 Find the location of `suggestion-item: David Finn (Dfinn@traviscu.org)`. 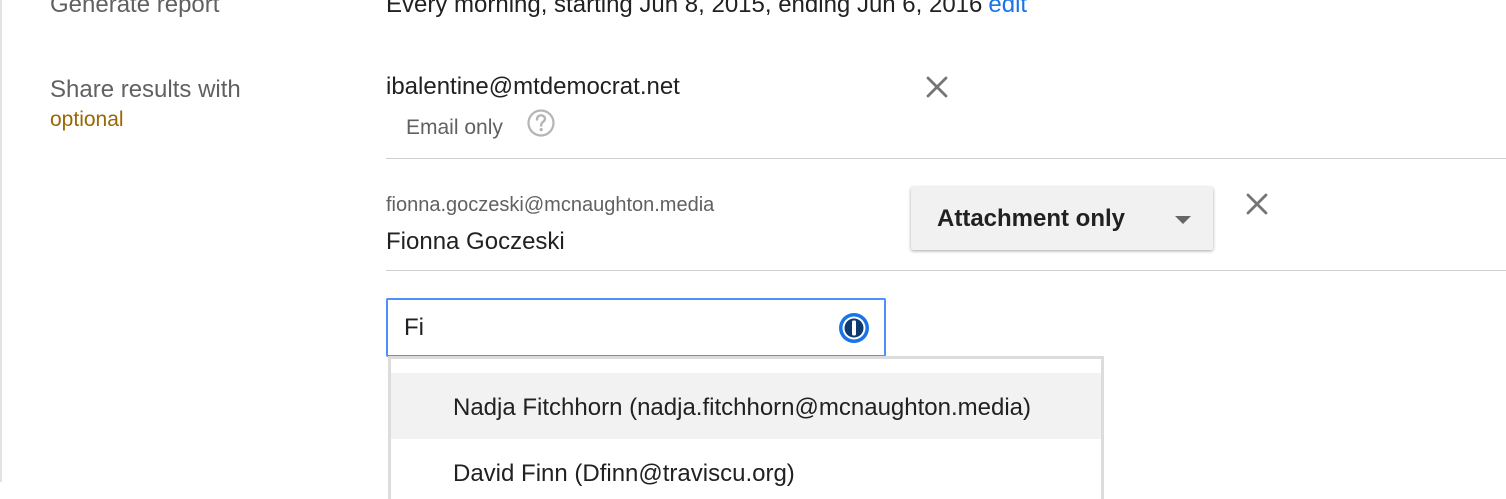

suggestion-item: David Finn (Dfinn@traviscu.org) is located at coordinates (746, 469).